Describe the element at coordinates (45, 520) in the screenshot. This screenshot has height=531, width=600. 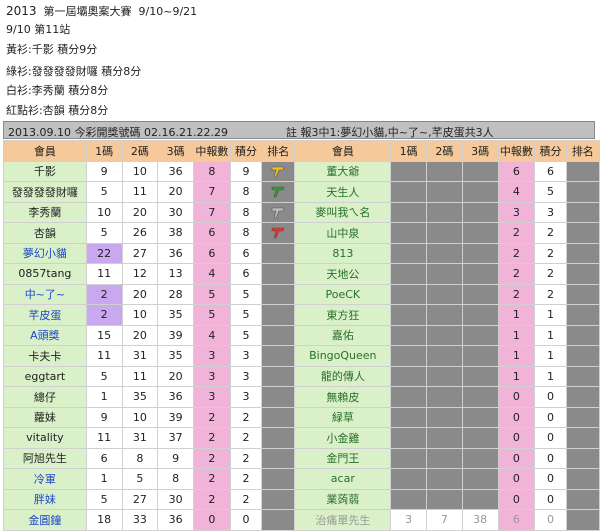
I see `member-name: 金圓鐘` at that location.